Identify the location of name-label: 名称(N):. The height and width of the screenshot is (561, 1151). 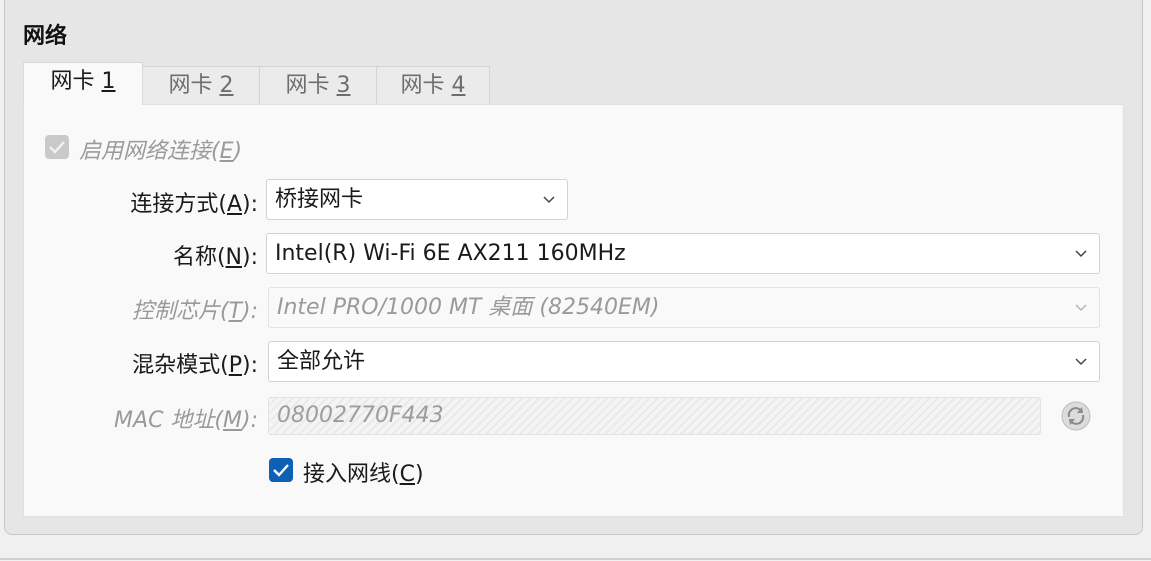
(215, 257).